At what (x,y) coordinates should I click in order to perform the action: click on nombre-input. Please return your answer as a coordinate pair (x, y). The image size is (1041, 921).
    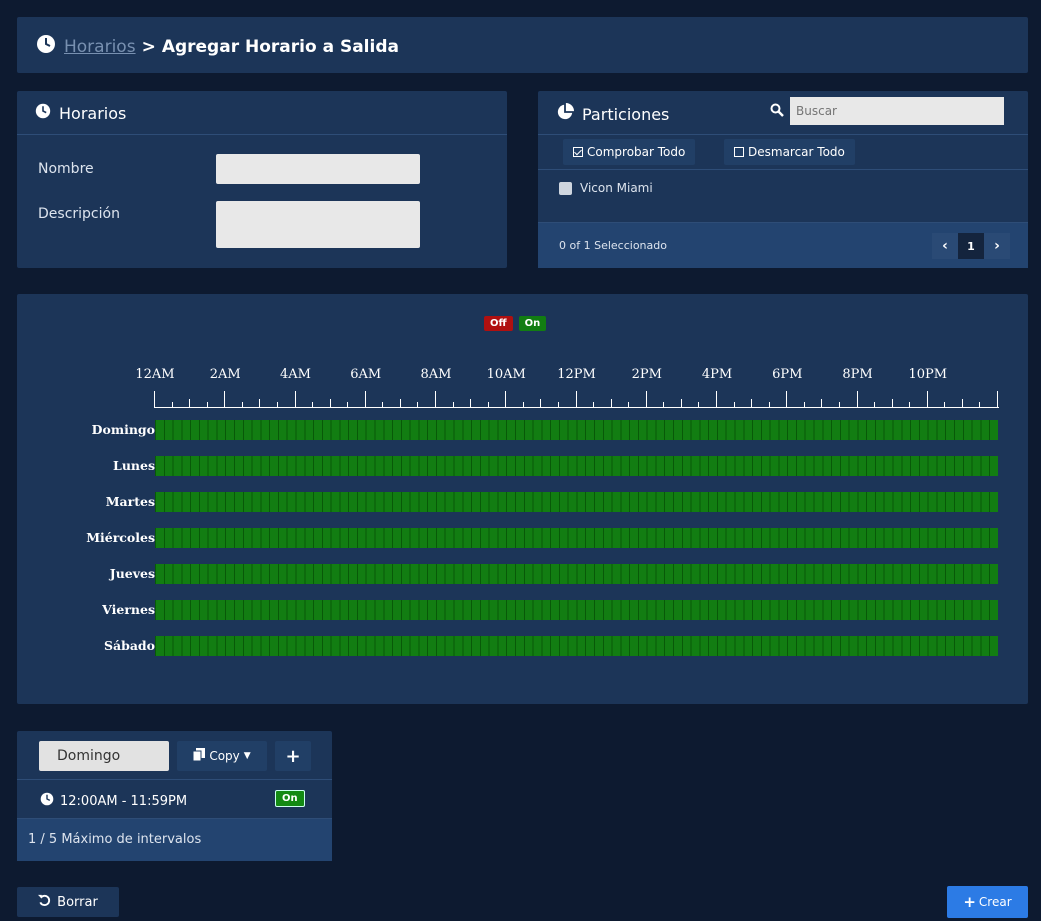
    Looking at the image, I should click on (318, 169).